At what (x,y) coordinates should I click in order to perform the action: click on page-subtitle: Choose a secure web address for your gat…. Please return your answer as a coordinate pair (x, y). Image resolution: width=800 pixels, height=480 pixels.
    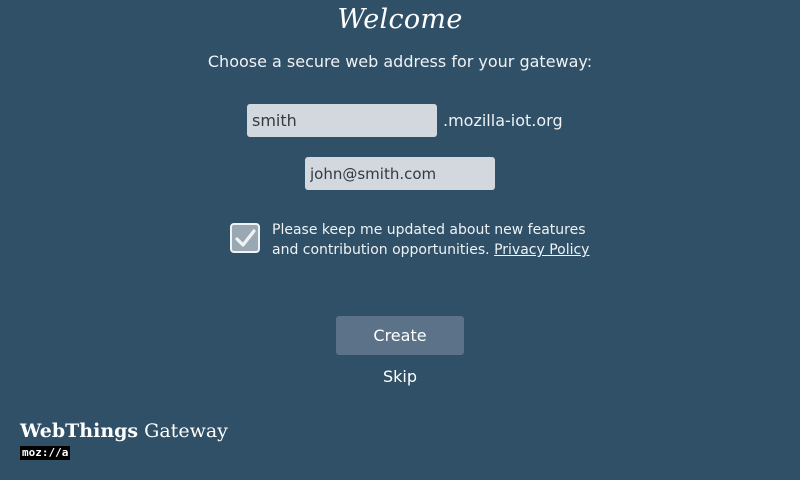
    Looking at the image, I should click on (400, 61).